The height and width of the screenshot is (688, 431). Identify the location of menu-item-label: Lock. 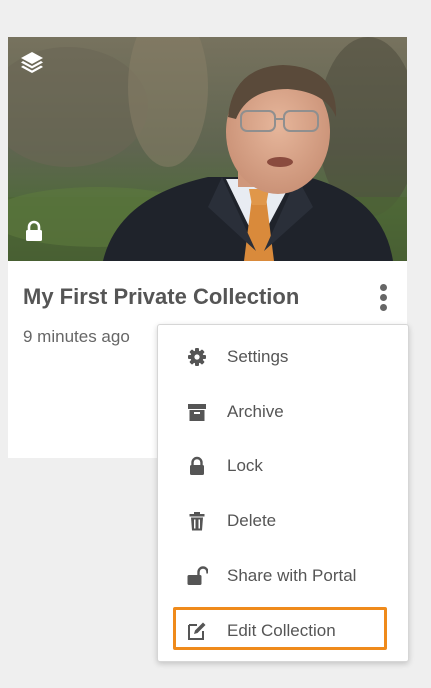
(245, 465).